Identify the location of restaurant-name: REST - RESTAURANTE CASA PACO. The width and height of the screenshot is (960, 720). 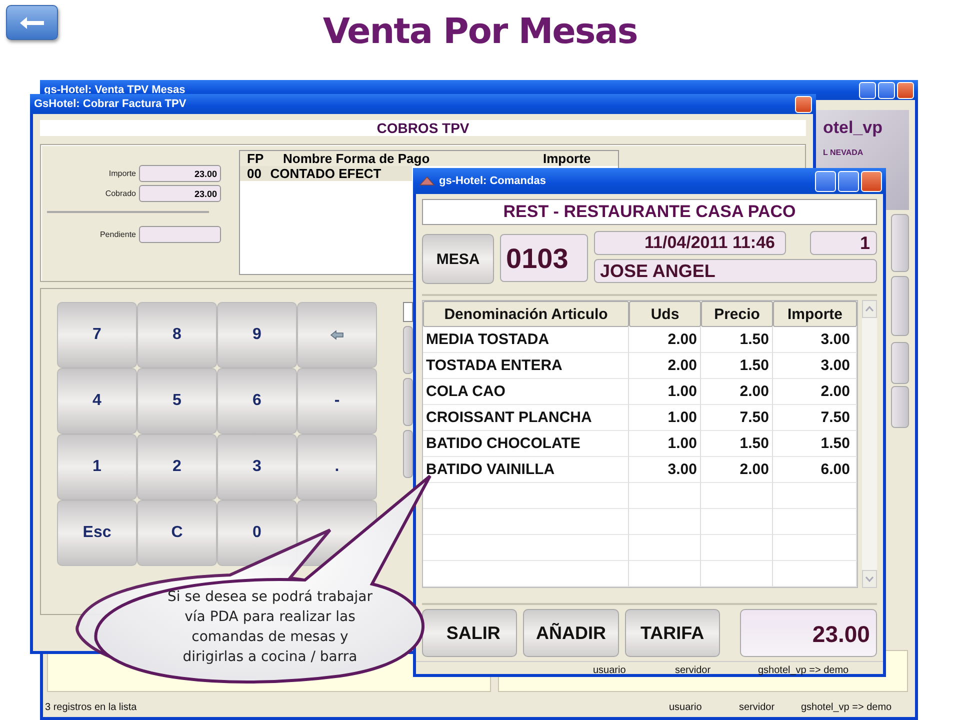
(649, 212).